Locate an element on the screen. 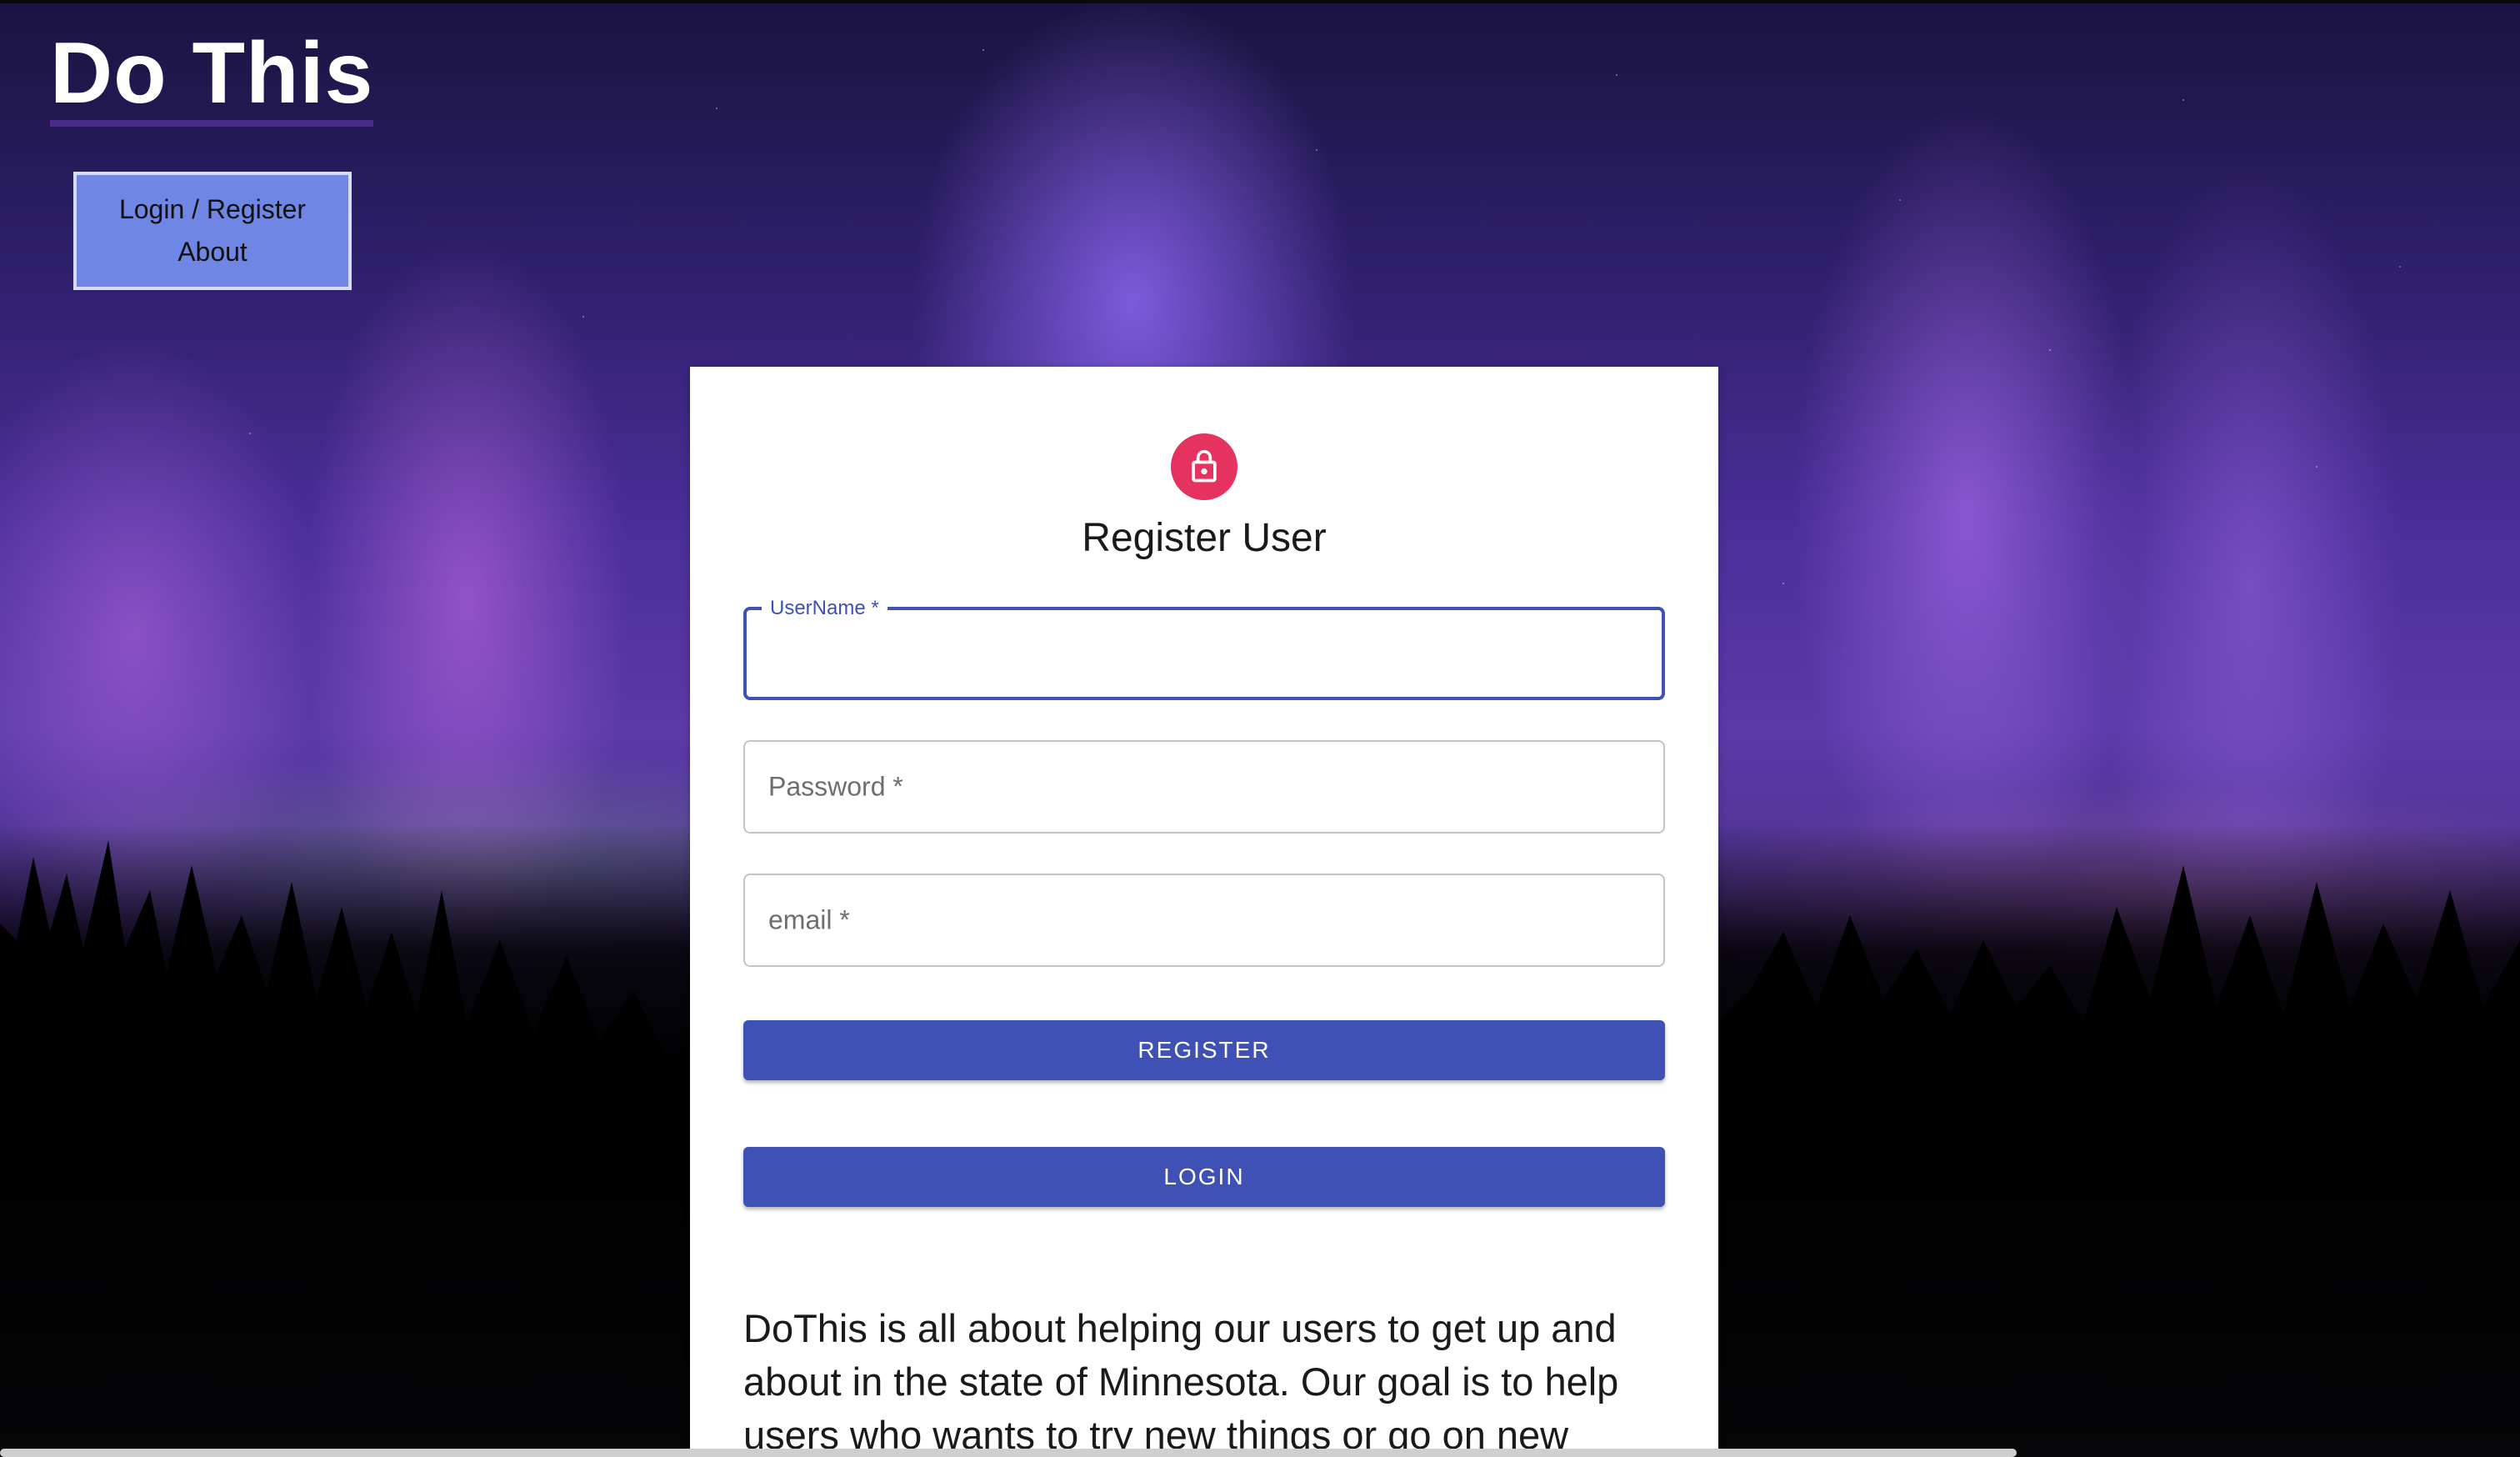 The width and height of the screenshot is (2520, 1457). form-title: Register User is located at coordinates (1204, 538).